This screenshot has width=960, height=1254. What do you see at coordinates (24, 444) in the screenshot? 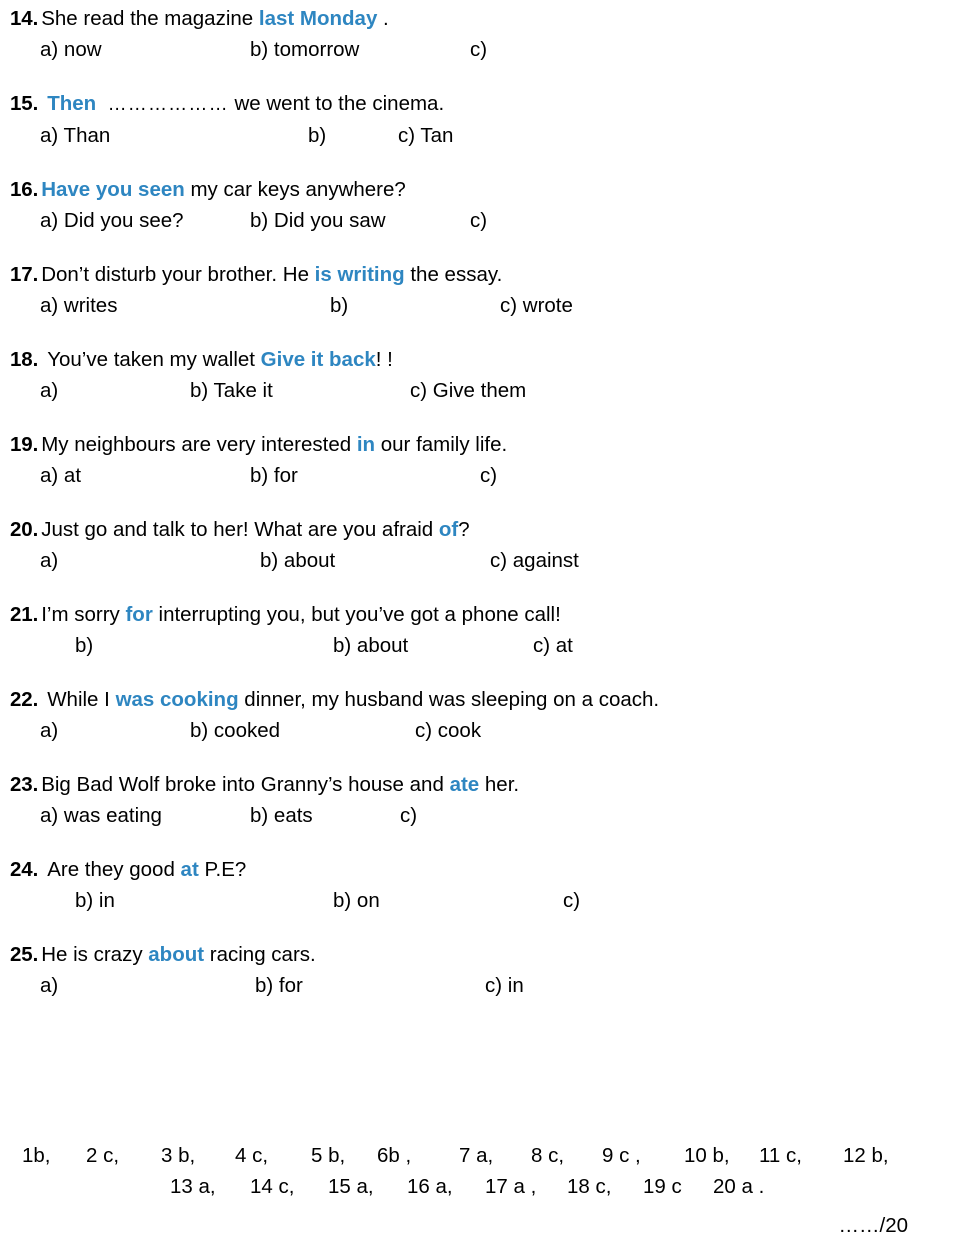
I see `question-number: 19.` at bounding box center [24, 444].